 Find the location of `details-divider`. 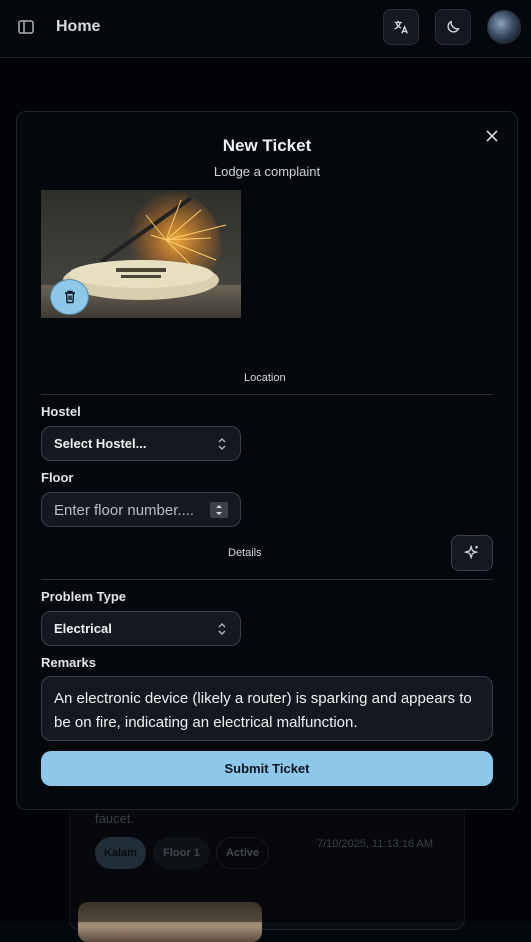

details-divider is located at coordinates (267, 579).